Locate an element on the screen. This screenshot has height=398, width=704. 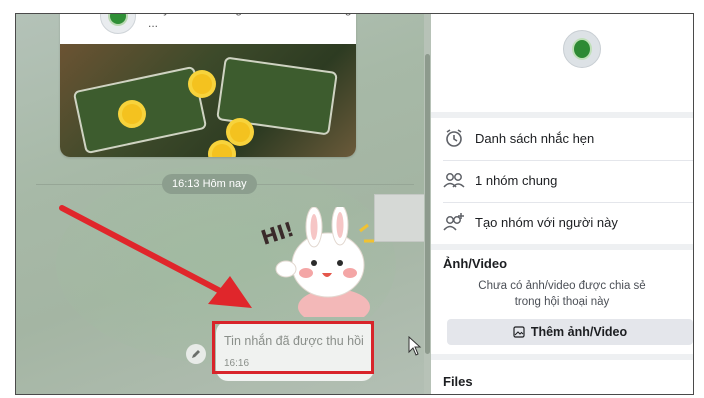
media-empty-line2: trong hội thoại này is located at coordinates (562, 302).